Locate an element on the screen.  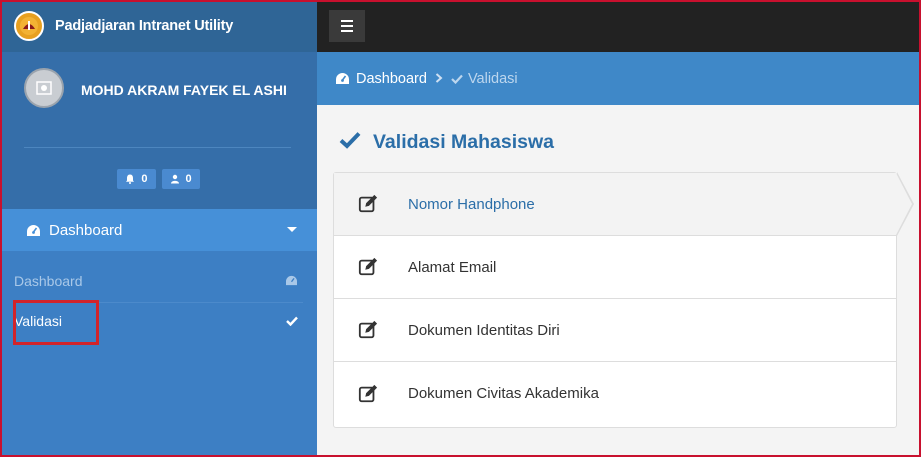
list-item-dokumen-identitas: Dokumen Identitas Diri is located at coordinates (615, 330).